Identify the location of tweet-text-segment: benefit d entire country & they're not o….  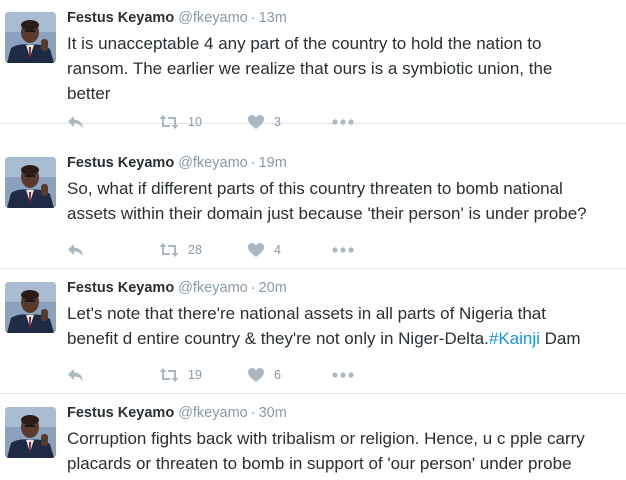
(278, 338).